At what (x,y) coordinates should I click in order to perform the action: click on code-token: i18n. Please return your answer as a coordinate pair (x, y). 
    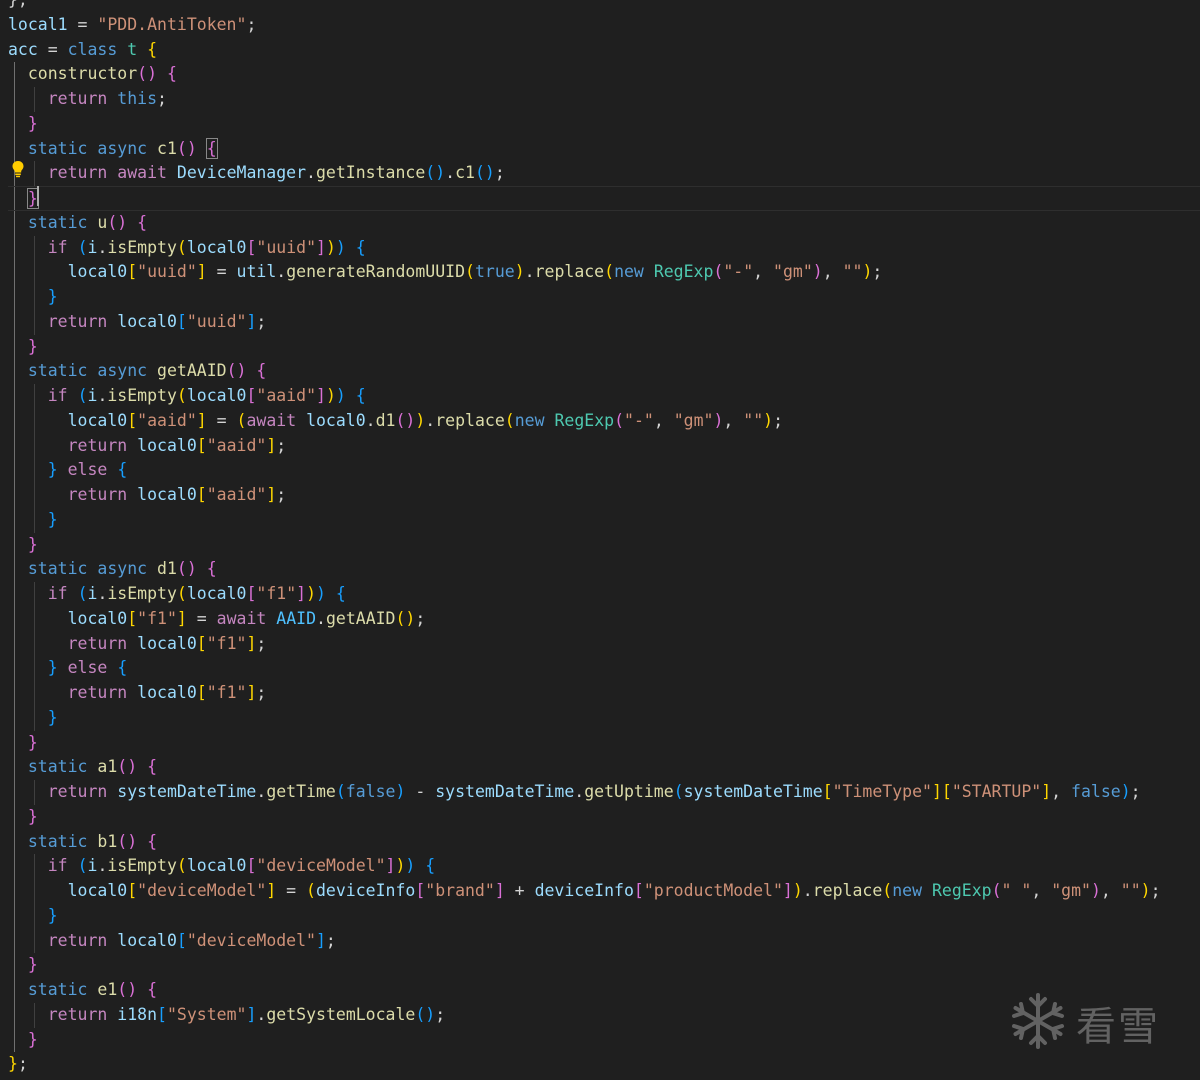
    Looking at the image, I should click on (137, 1014).